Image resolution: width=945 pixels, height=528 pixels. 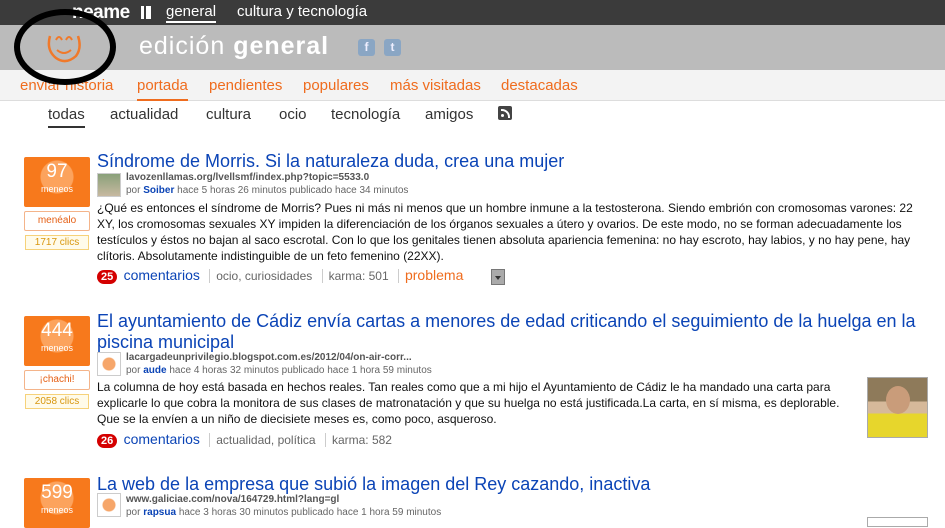 I want to click on nav-populares: populares, so click(x=336, y=85).